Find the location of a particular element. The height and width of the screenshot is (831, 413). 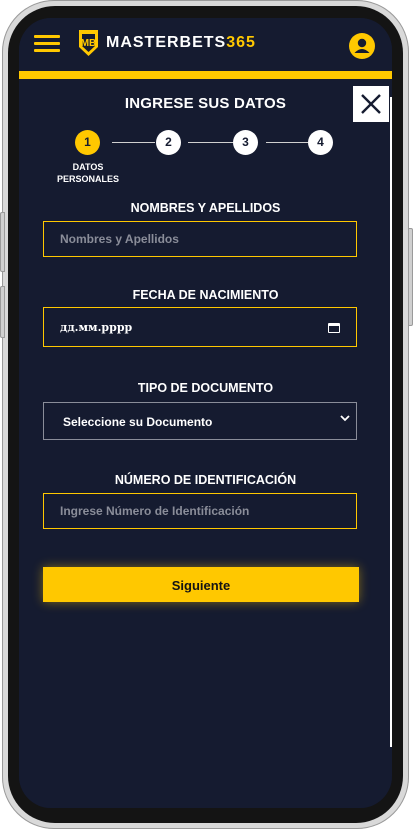

brand-logo-icon: MB is located at coordinates (88, 43).